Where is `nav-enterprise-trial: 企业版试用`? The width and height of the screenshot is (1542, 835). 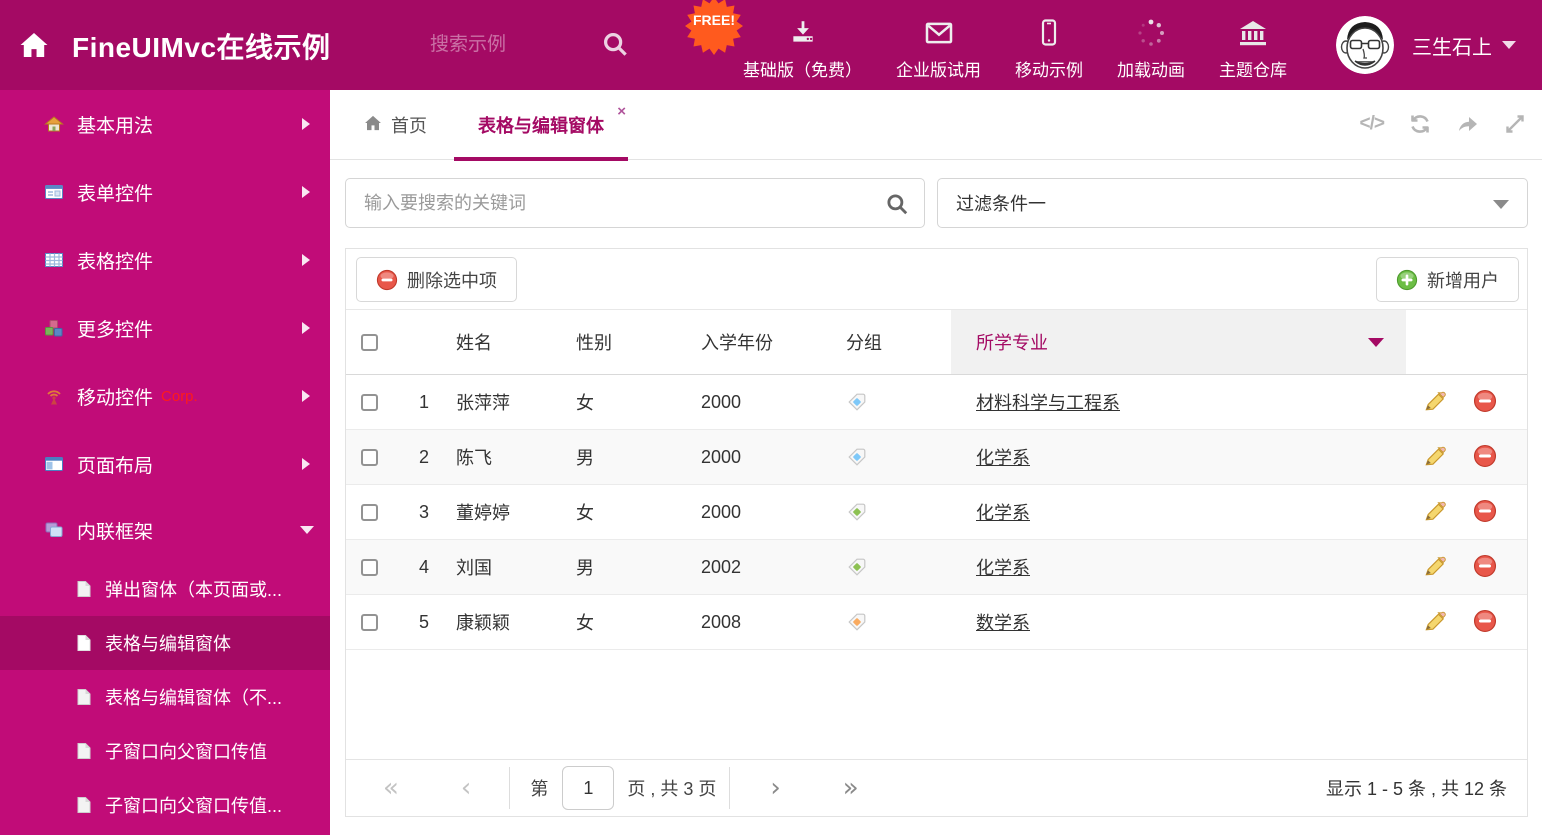 nav-enterprise-trial: 企业版试用 is located at coordinates (938, 45).